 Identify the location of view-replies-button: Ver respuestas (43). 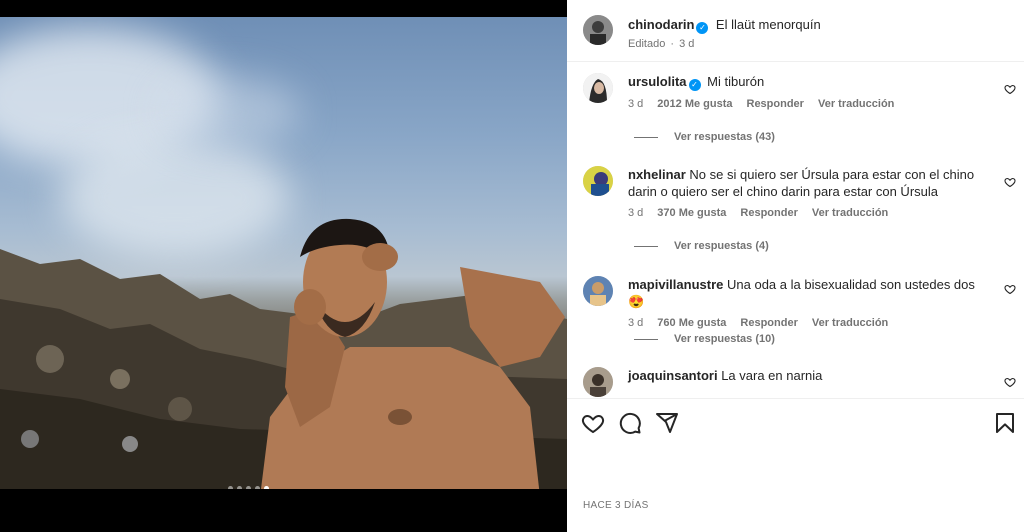
(704, 137).